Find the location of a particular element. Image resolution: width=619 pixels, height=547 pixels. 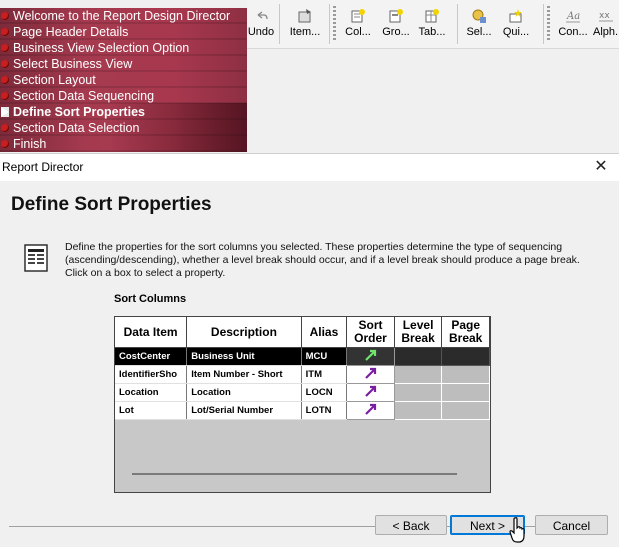

svg-text: Aa is located at coordinates (573, 16).